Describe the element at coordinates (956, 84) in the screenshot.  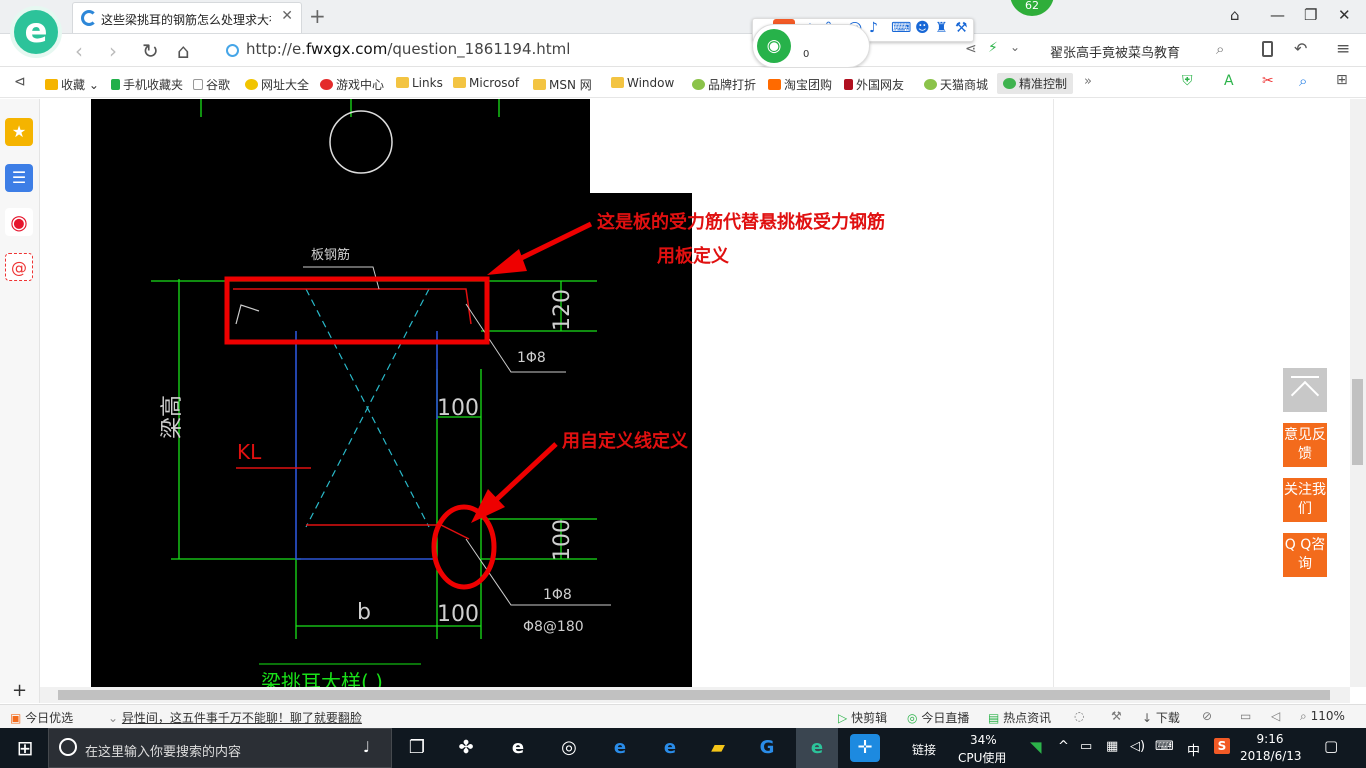
I see `bookmark-tmall: 天猫商城` at that location.